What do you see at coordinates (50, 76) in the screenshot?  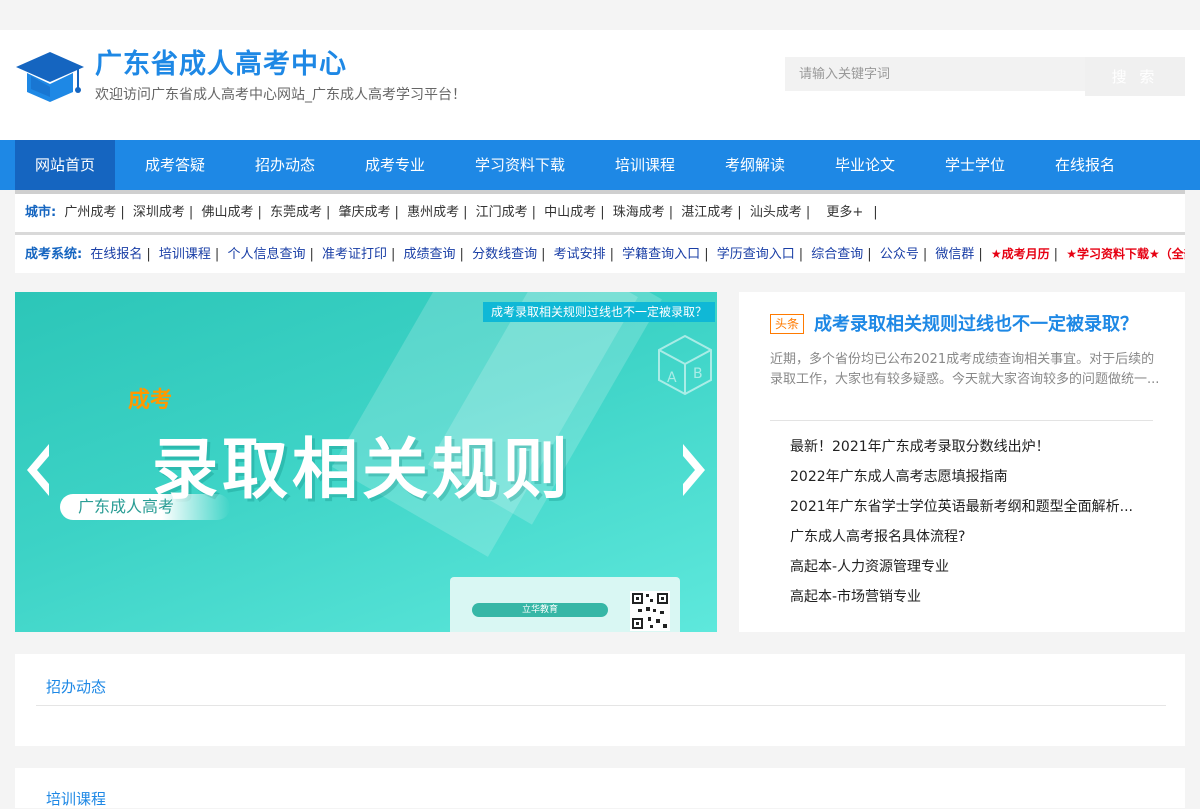 I see `graduation-cap-icon` at bounding box center [50, 76].